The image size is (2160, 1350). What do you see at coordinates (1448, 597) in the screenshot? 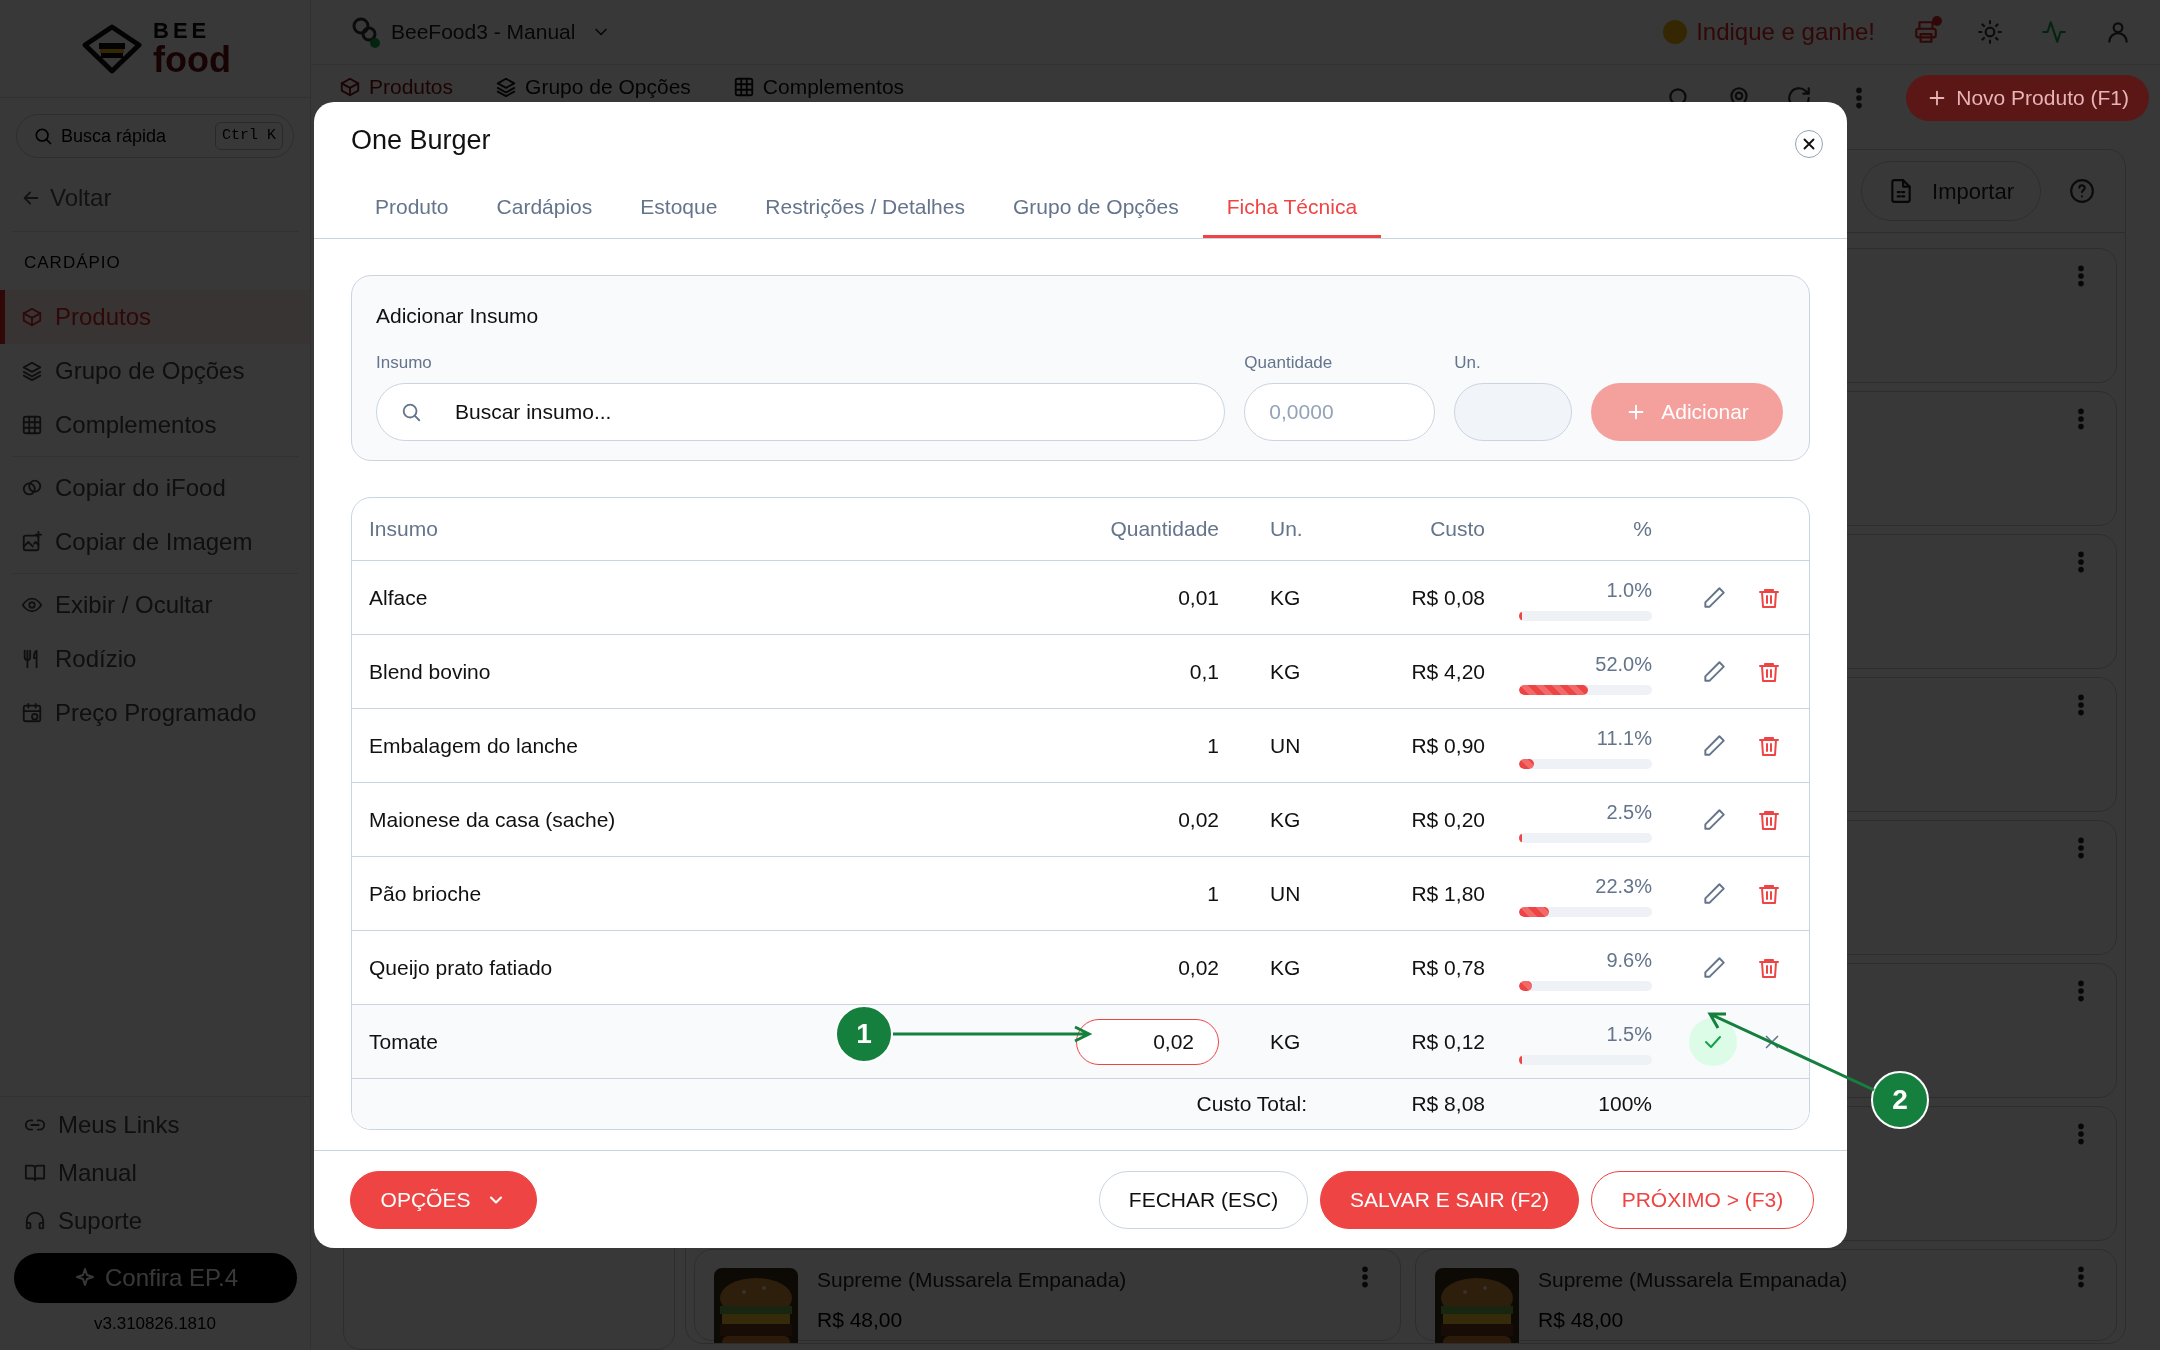
I see `table-cell: R$ 0,08` at bounding box center [1448, 597].